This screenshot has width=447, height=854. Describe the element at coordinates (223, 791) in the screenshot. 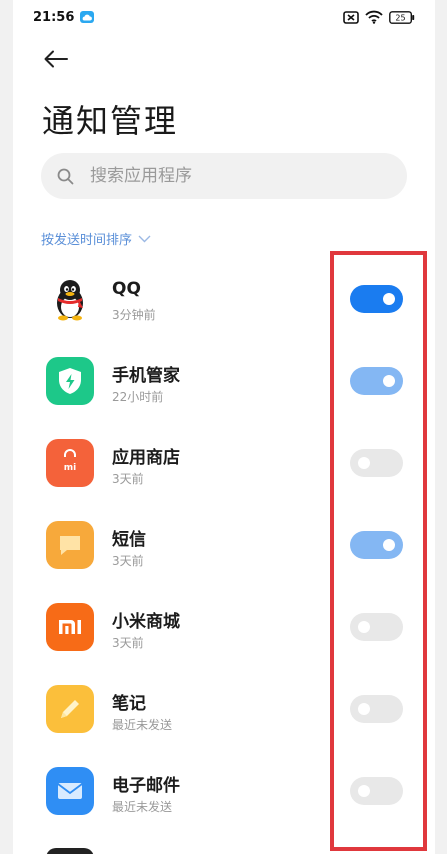

I see `list-item: 电子邮件 最近未发送` at that location.